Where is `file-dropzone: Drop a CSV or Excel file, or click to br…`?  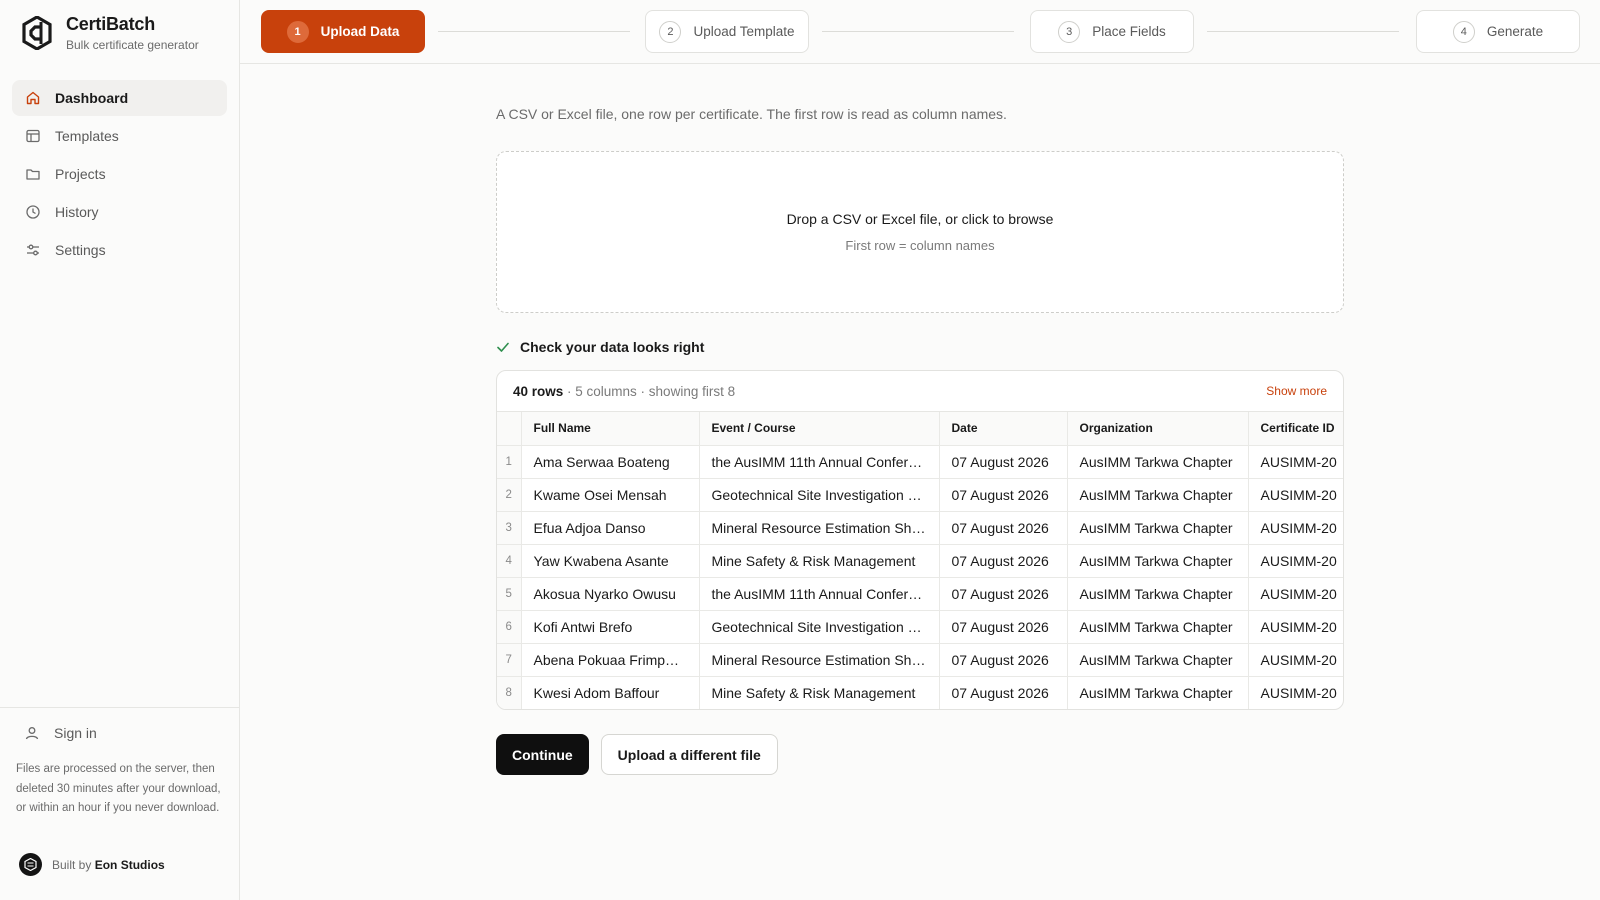 file-dropzone: Drop a CSV or Excel file, or click to br… is located at coordinates (920, 232).